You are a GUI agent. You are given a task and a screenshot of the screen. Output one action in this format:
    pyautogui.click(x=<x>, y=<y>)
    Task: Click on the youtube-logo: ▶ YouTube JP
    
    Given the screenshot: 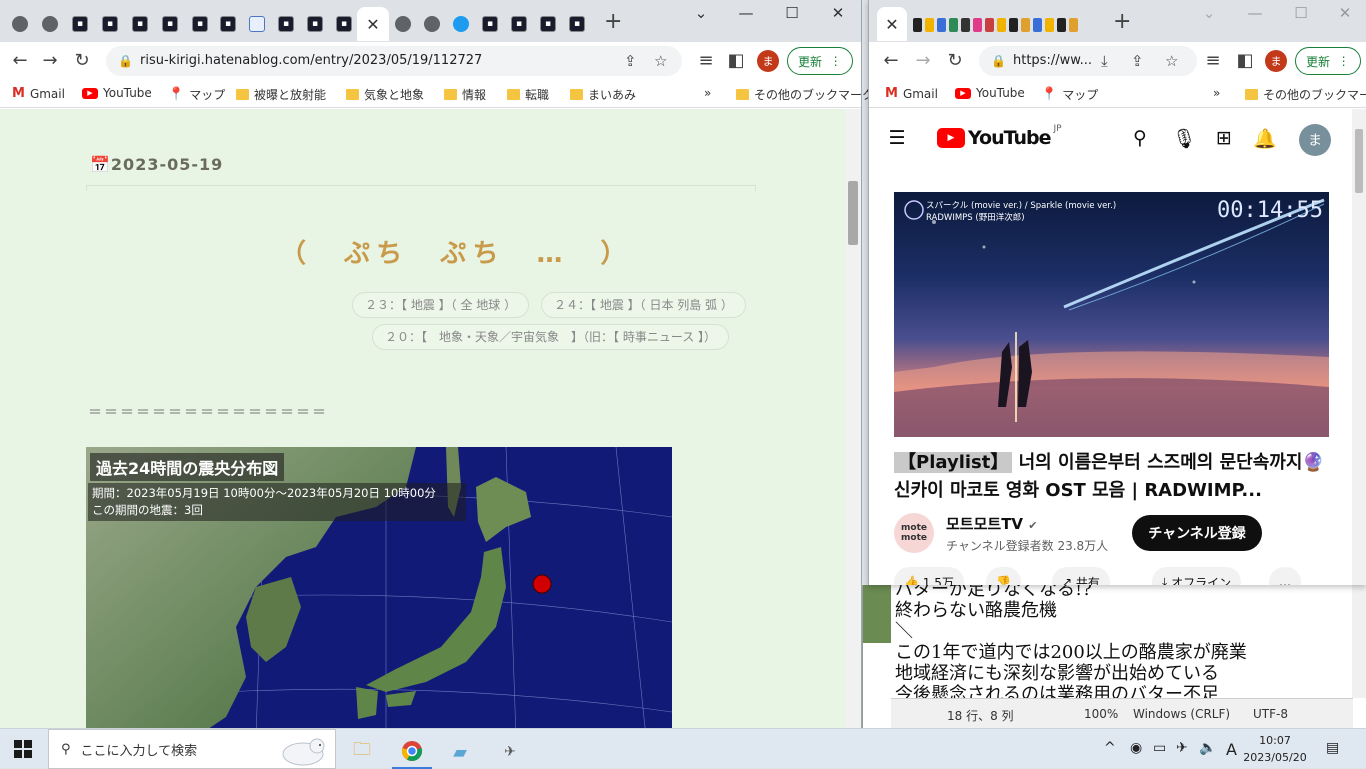 What is the action you would take?
    pyautogui.click(x=999, y=136)
    